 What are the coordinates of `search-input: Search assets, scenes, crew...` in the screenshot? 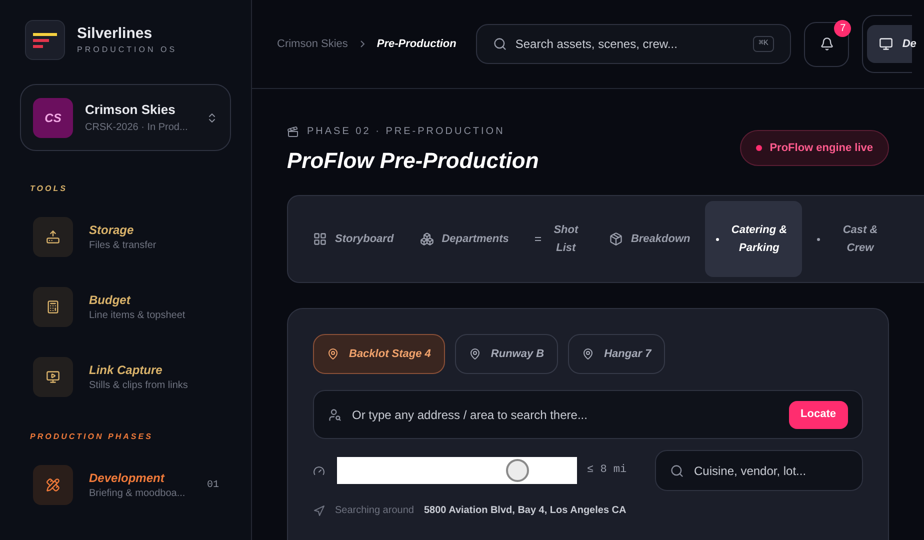 It's located at (630, 44).